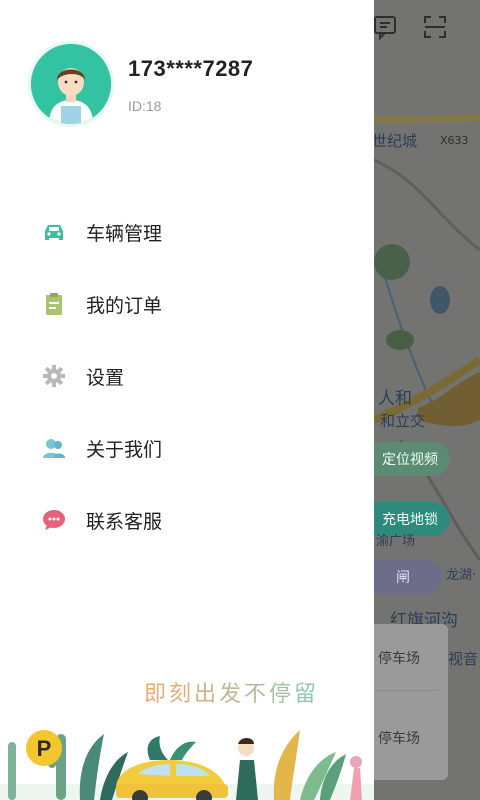 The image size is (480, 800). I want to click on map-label: 和立交, so click(403, 421).